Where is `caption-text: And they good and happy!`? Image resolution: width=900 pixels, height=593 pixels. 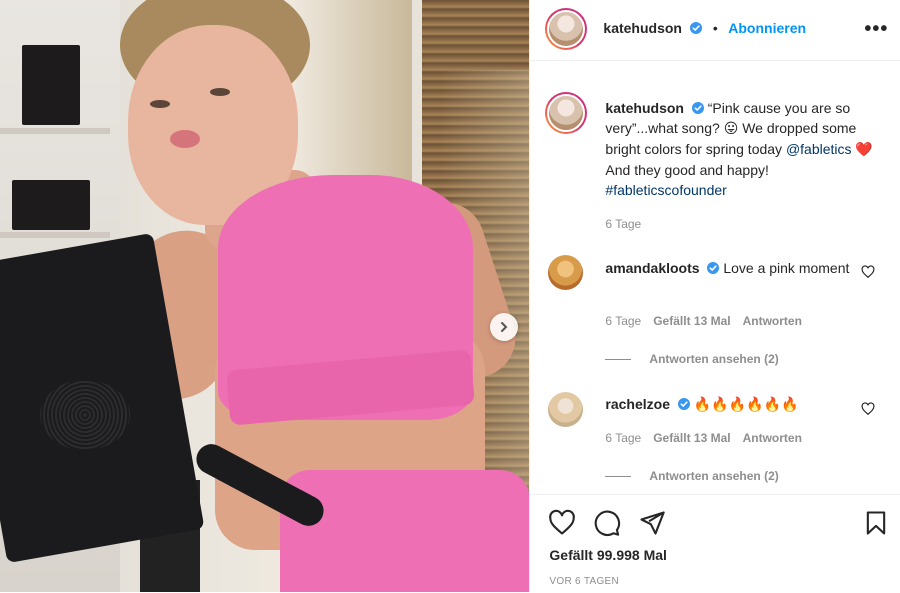 caption-text: And they good and happy! is located at coordinates (687, 170).